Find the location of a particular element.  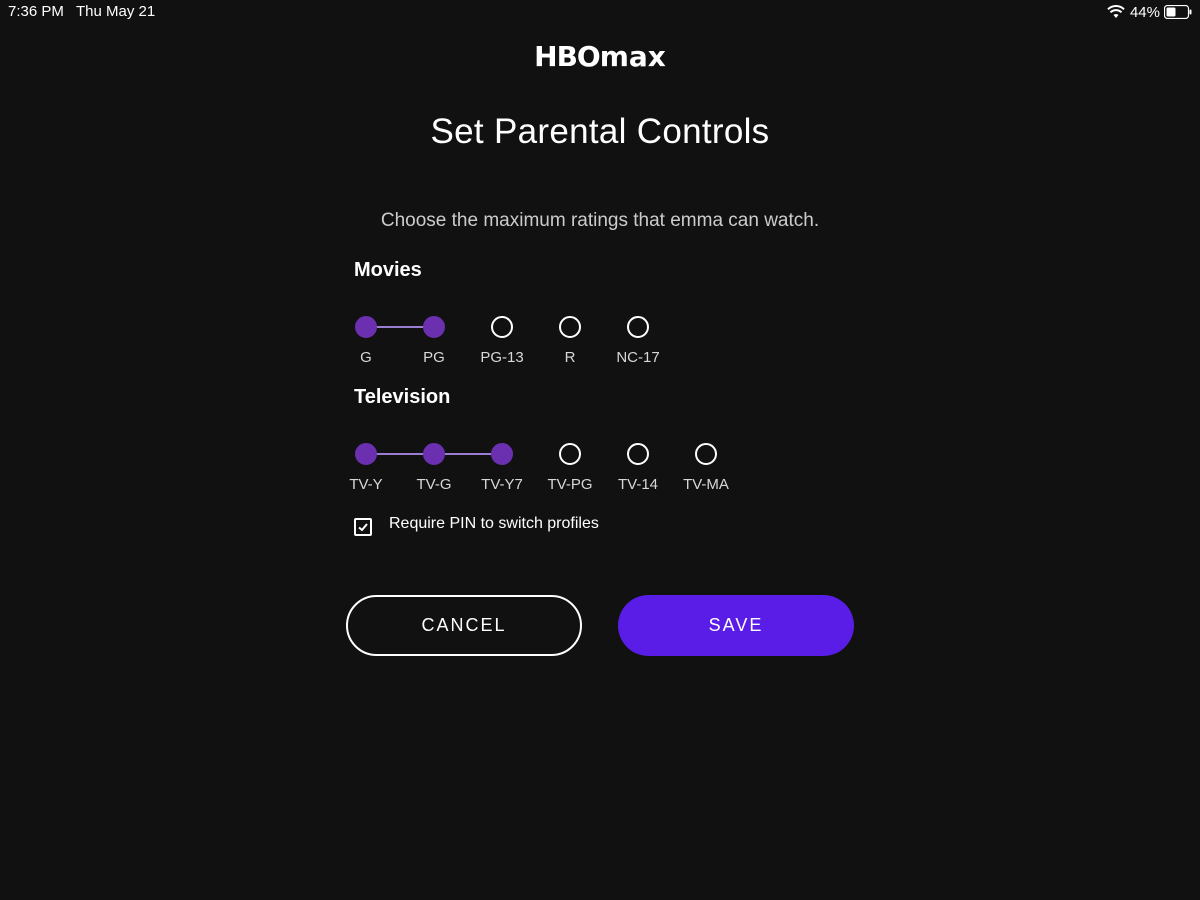

television-rating-dot-tv-y is located at coordinates (366, 454).